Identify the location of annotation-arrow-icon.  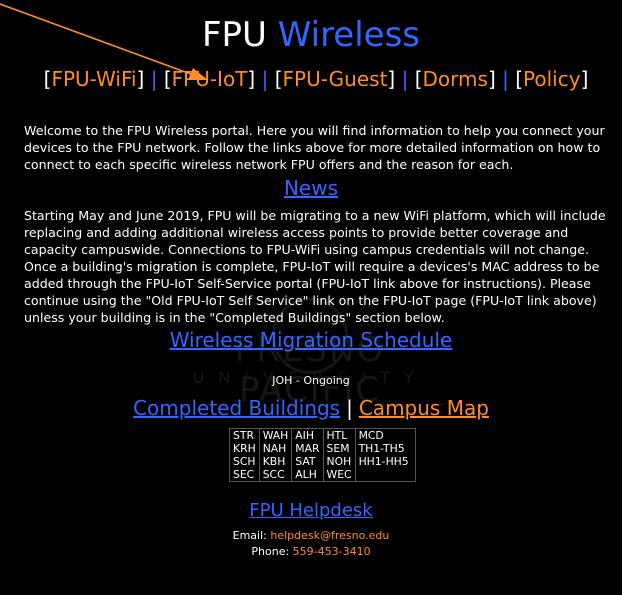
(104, 41).